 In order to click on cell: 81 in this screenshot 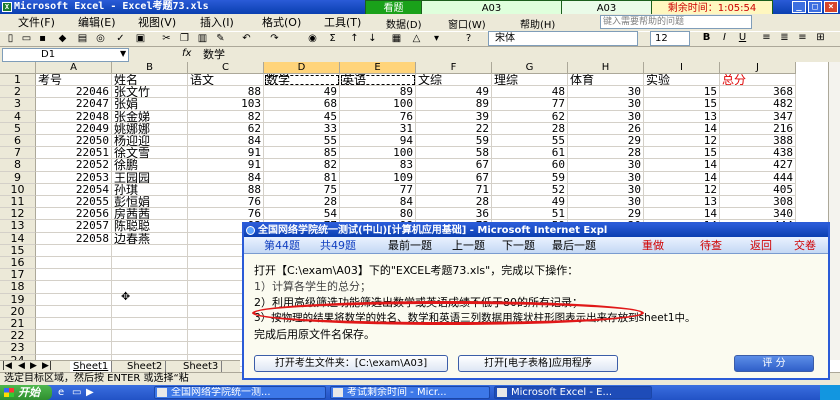, I will do `click(302, 177)`.